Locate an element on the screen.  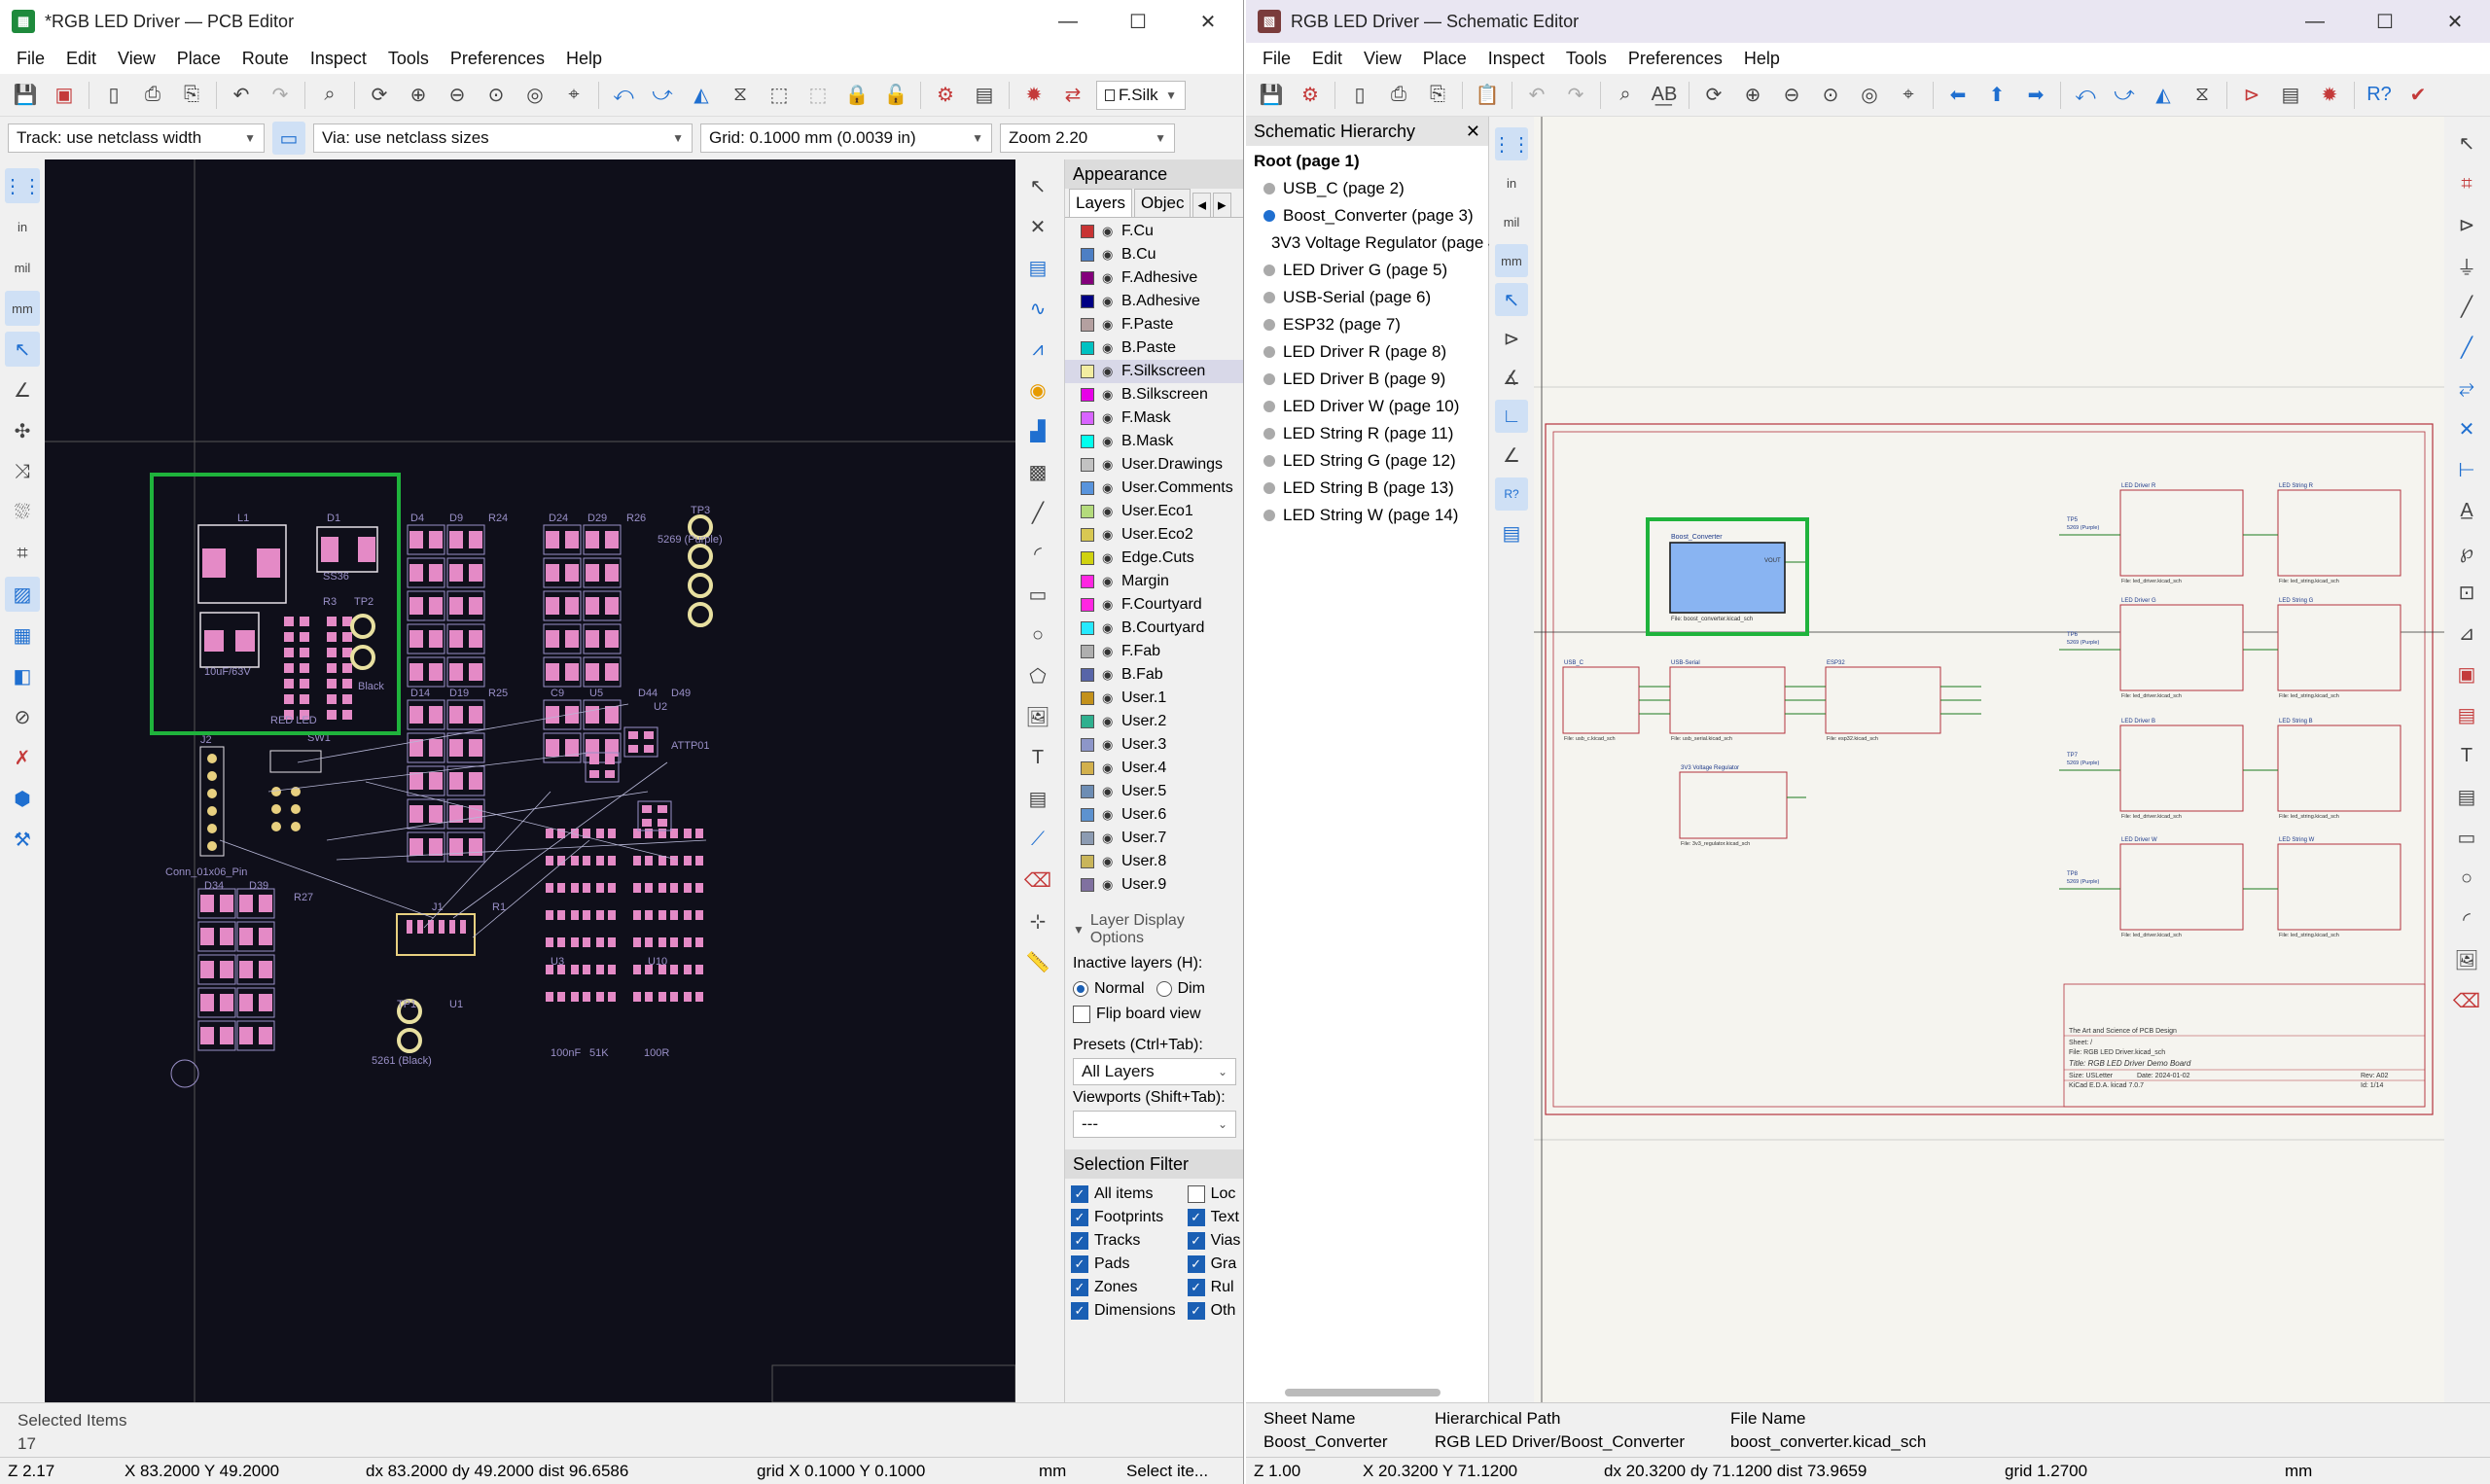
add-wire-icon: ╱ is located at coordinates (2466, 307).